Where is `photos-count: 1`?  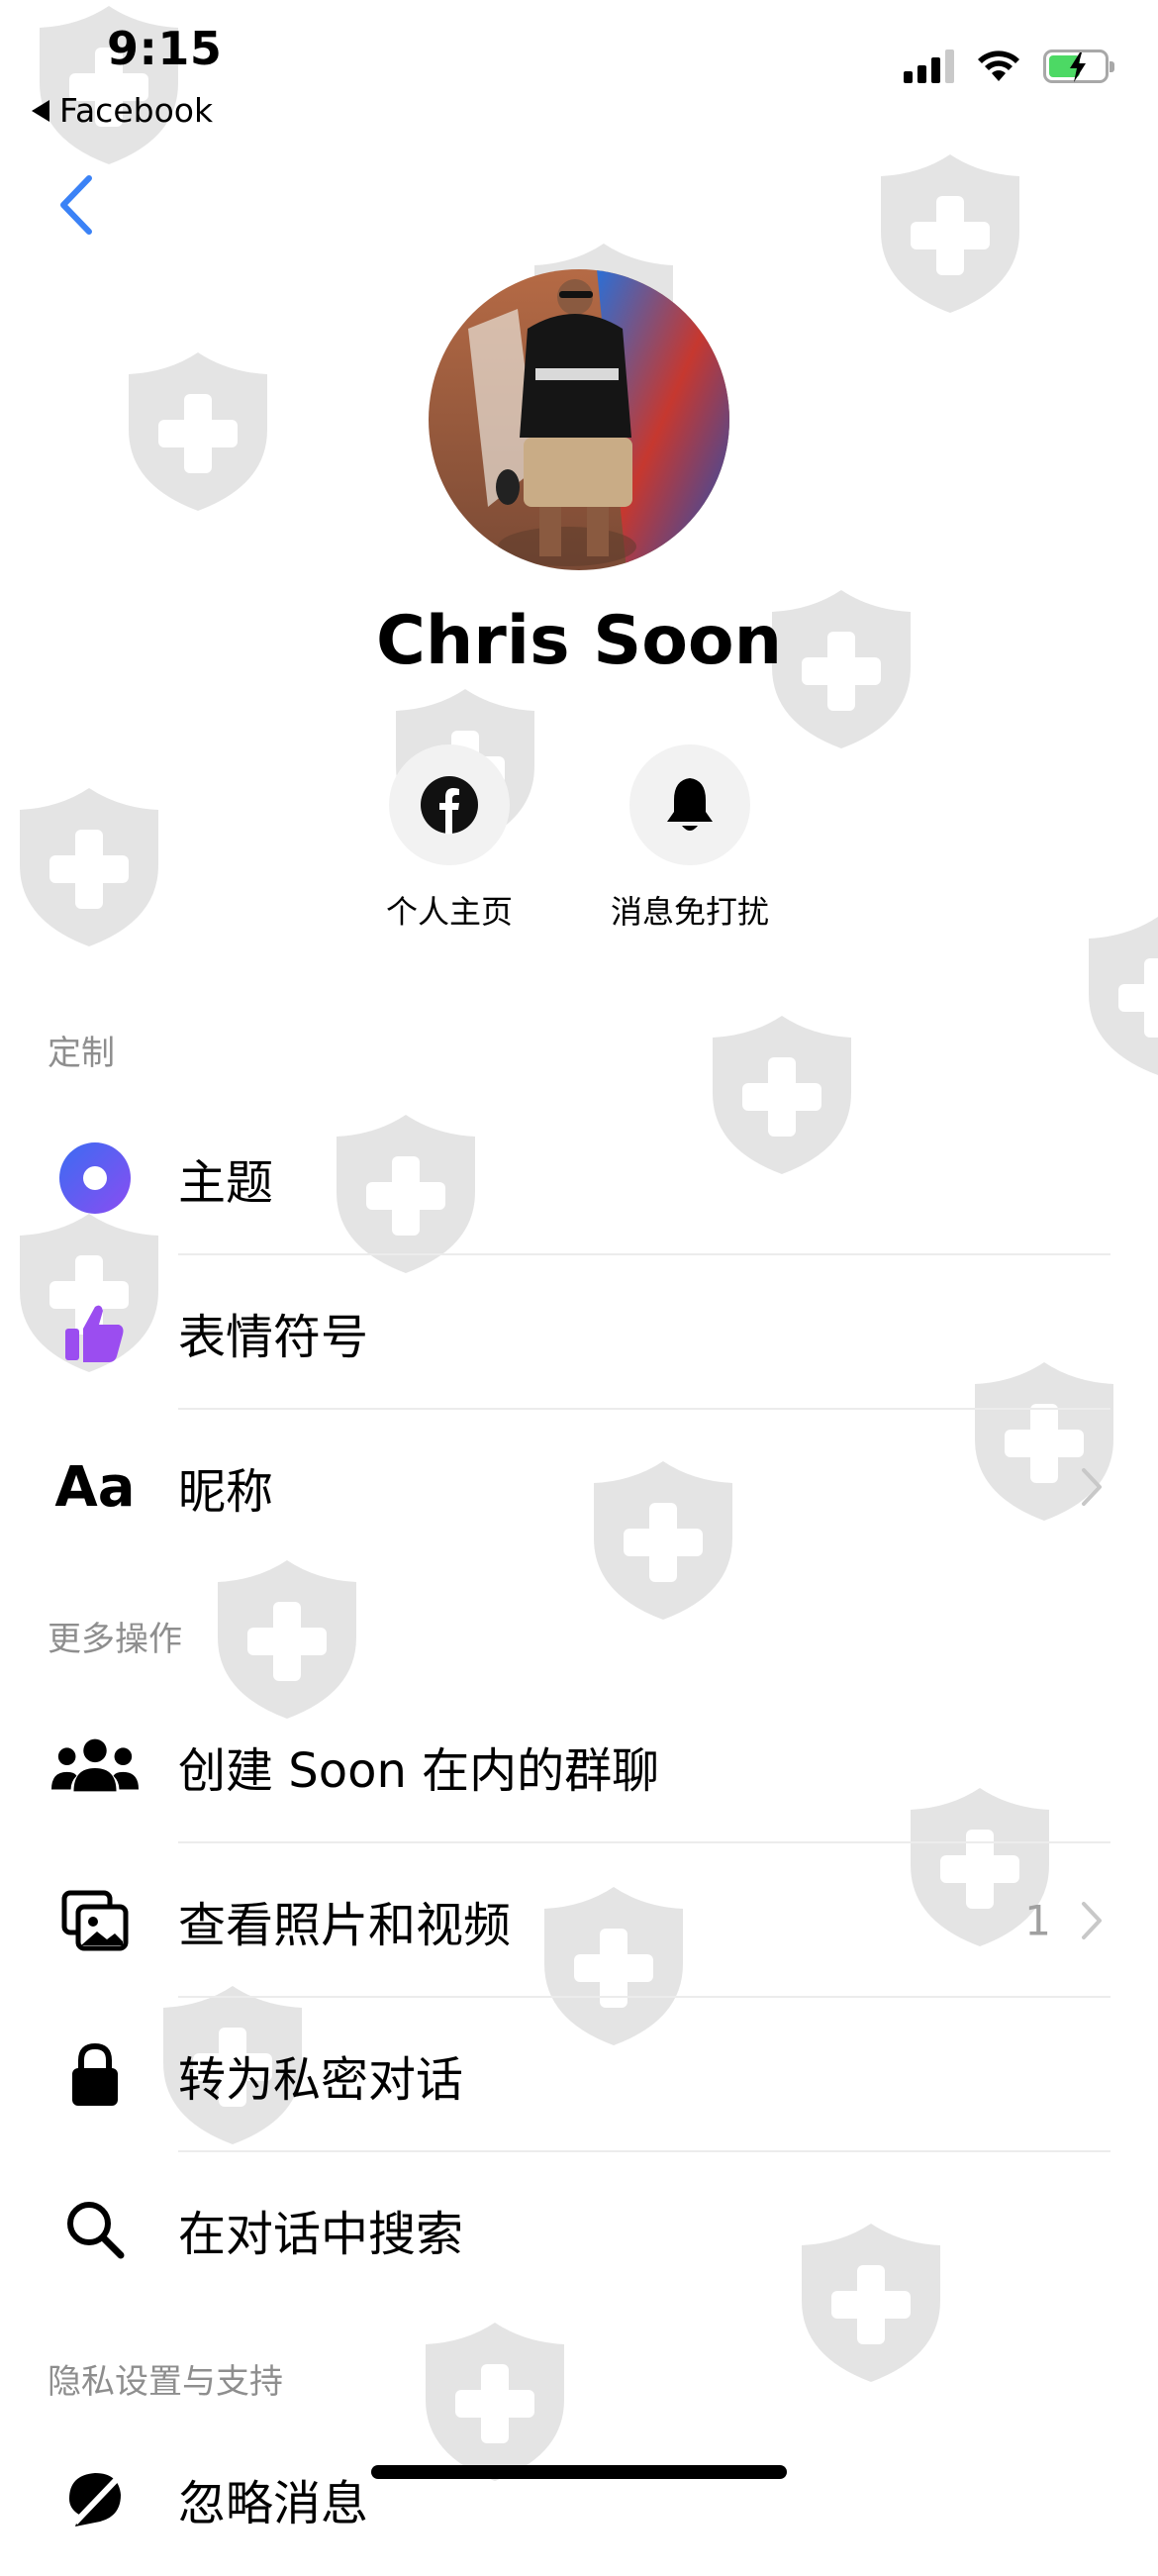 photos-count: 1 is located at coordinates (1037, 1921).